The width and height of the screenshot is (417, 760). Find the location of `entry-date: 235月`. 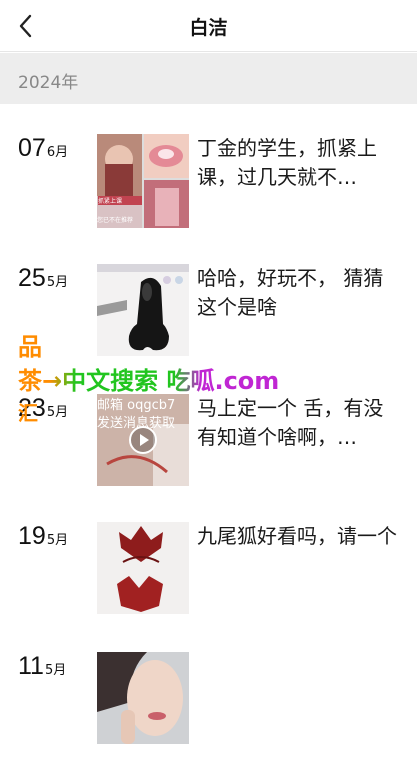

entry-date: 235月 is located at coordinates (43, 408).